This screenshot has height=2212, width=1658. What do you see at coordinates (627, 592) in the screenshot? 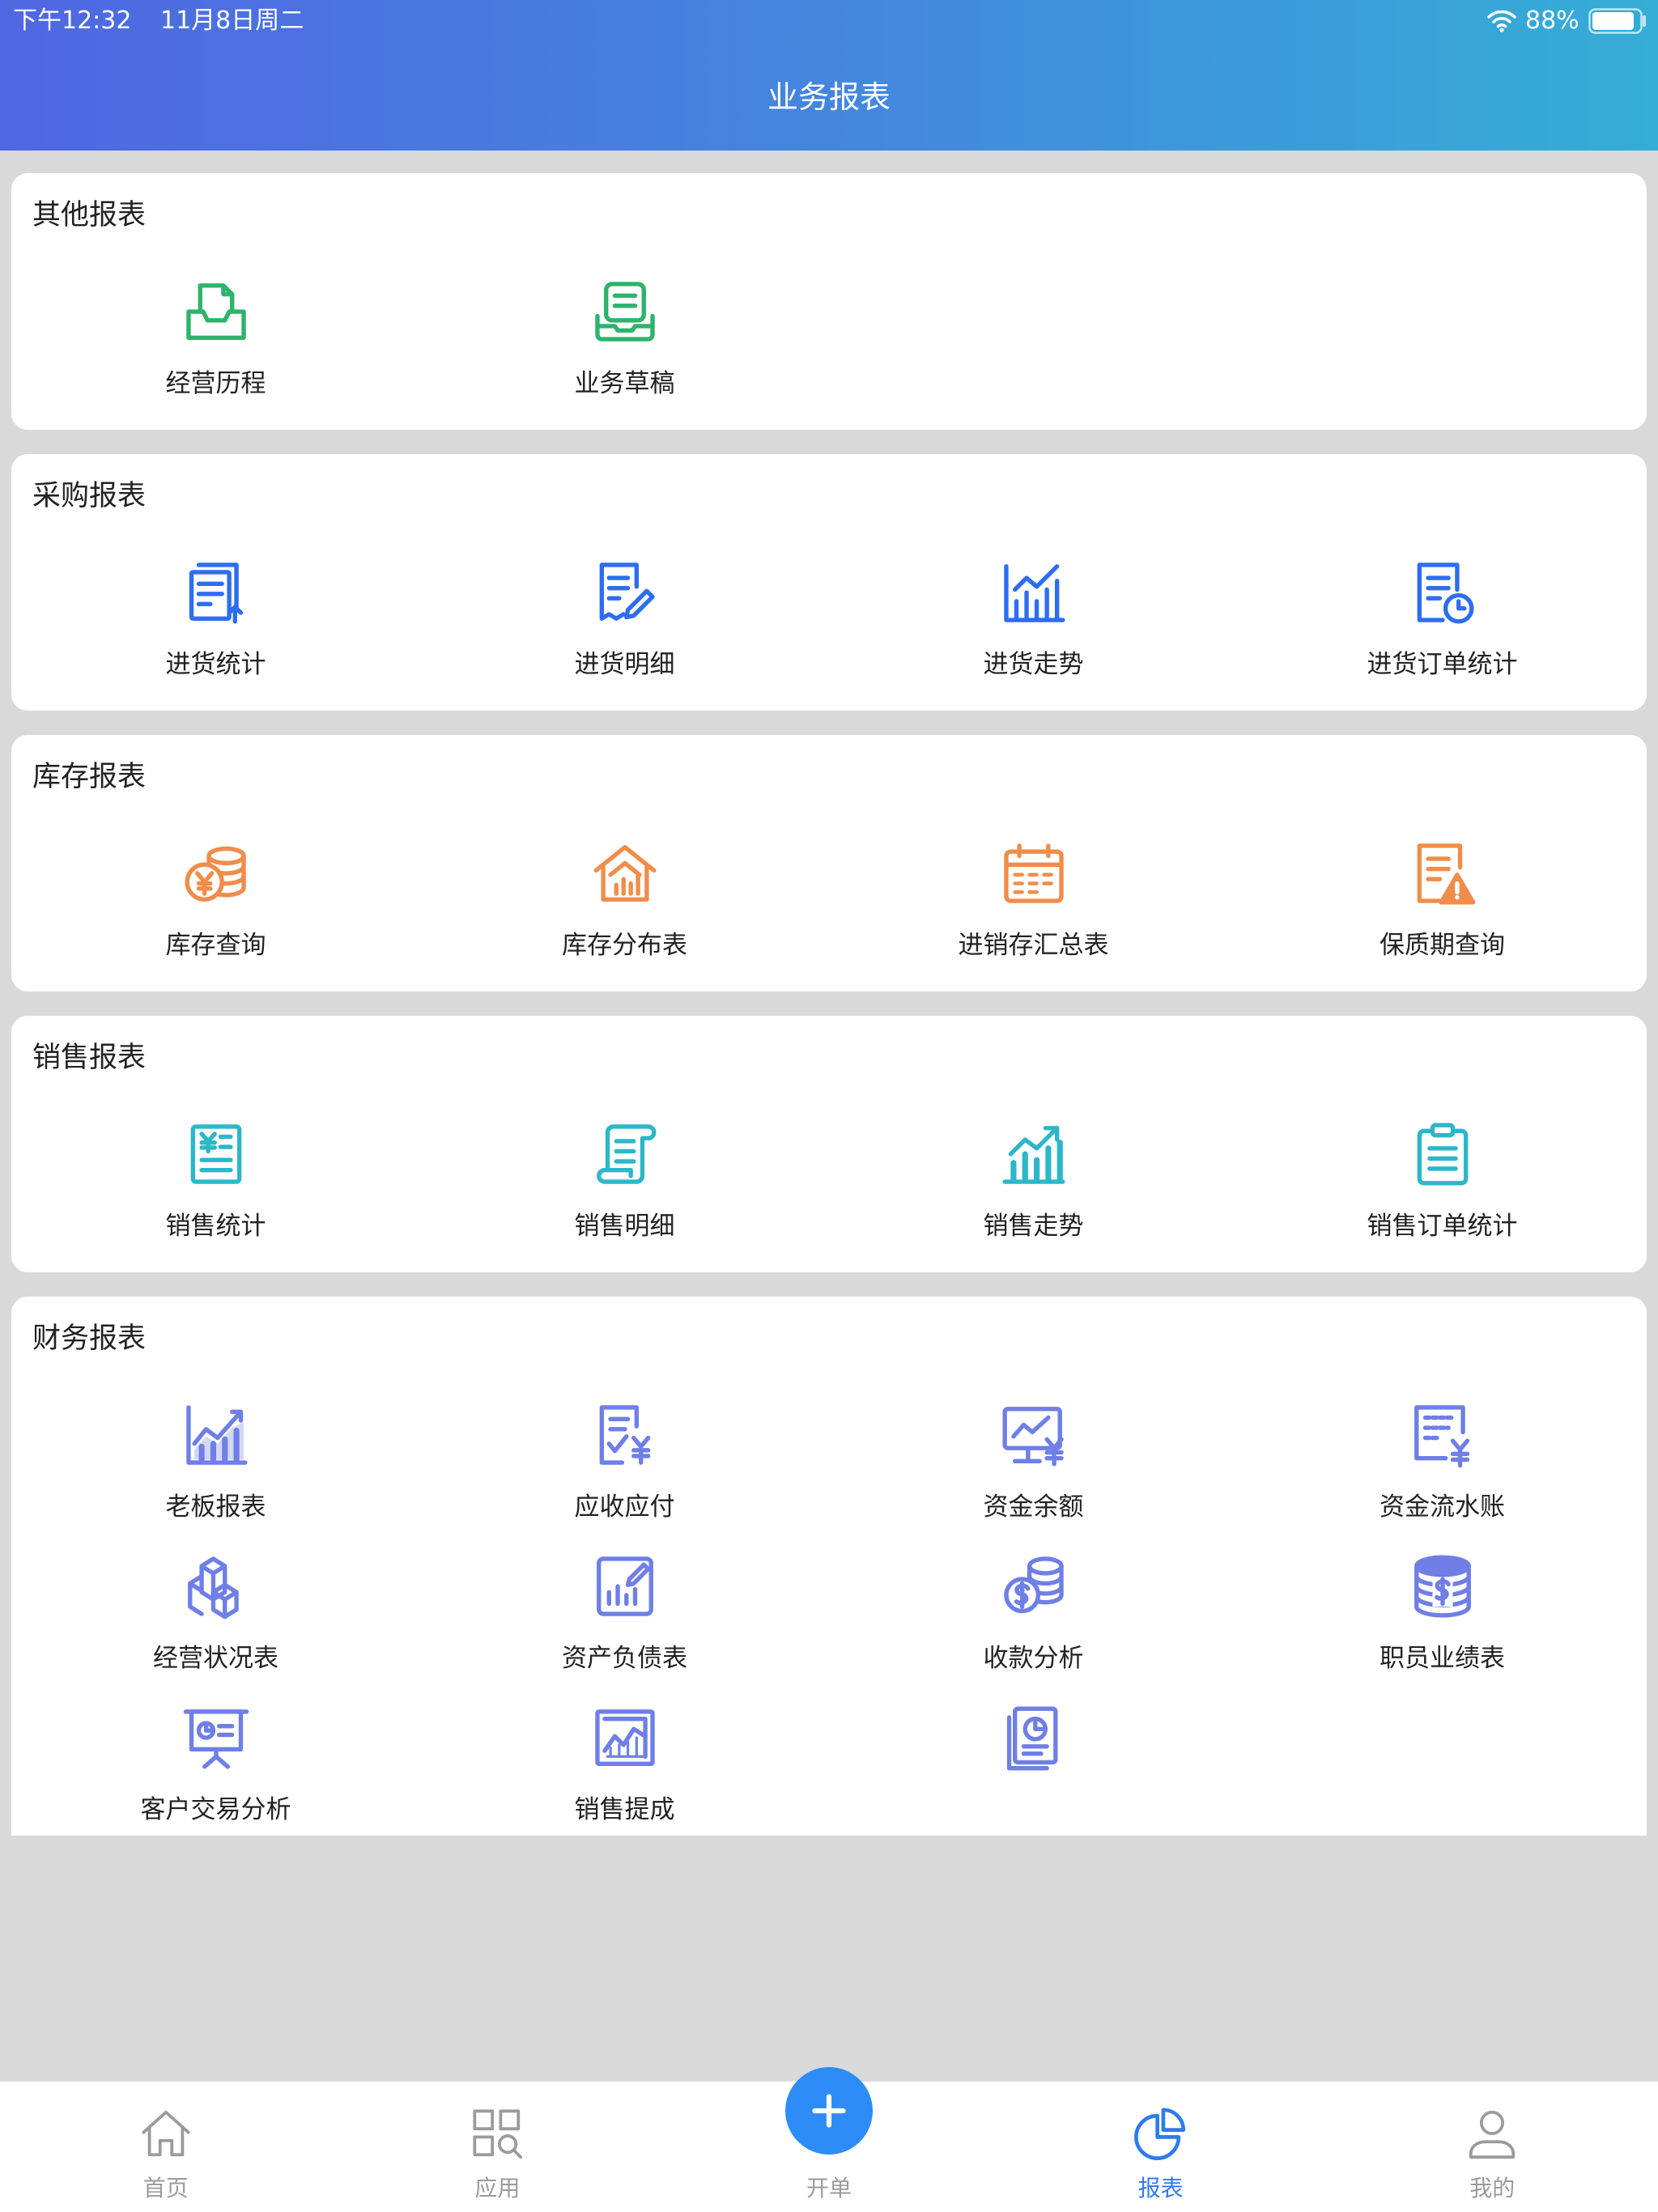
I see `document-edit-icon` at bounding box center [627, 592].